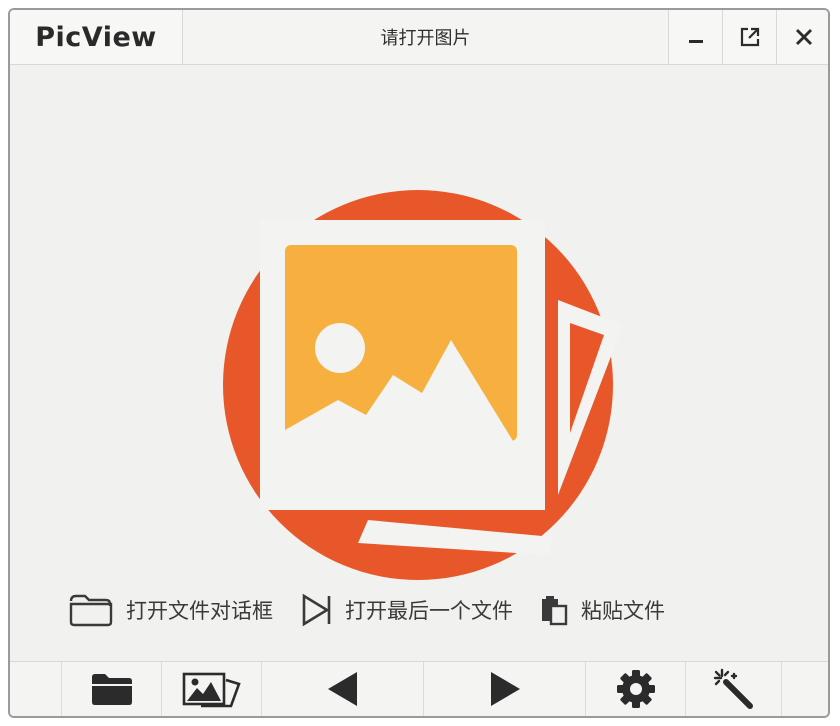  What do you see at coordinates (695, 41) in the screenshot?
I see `minimize-icon` at bounding box center [695, 41].